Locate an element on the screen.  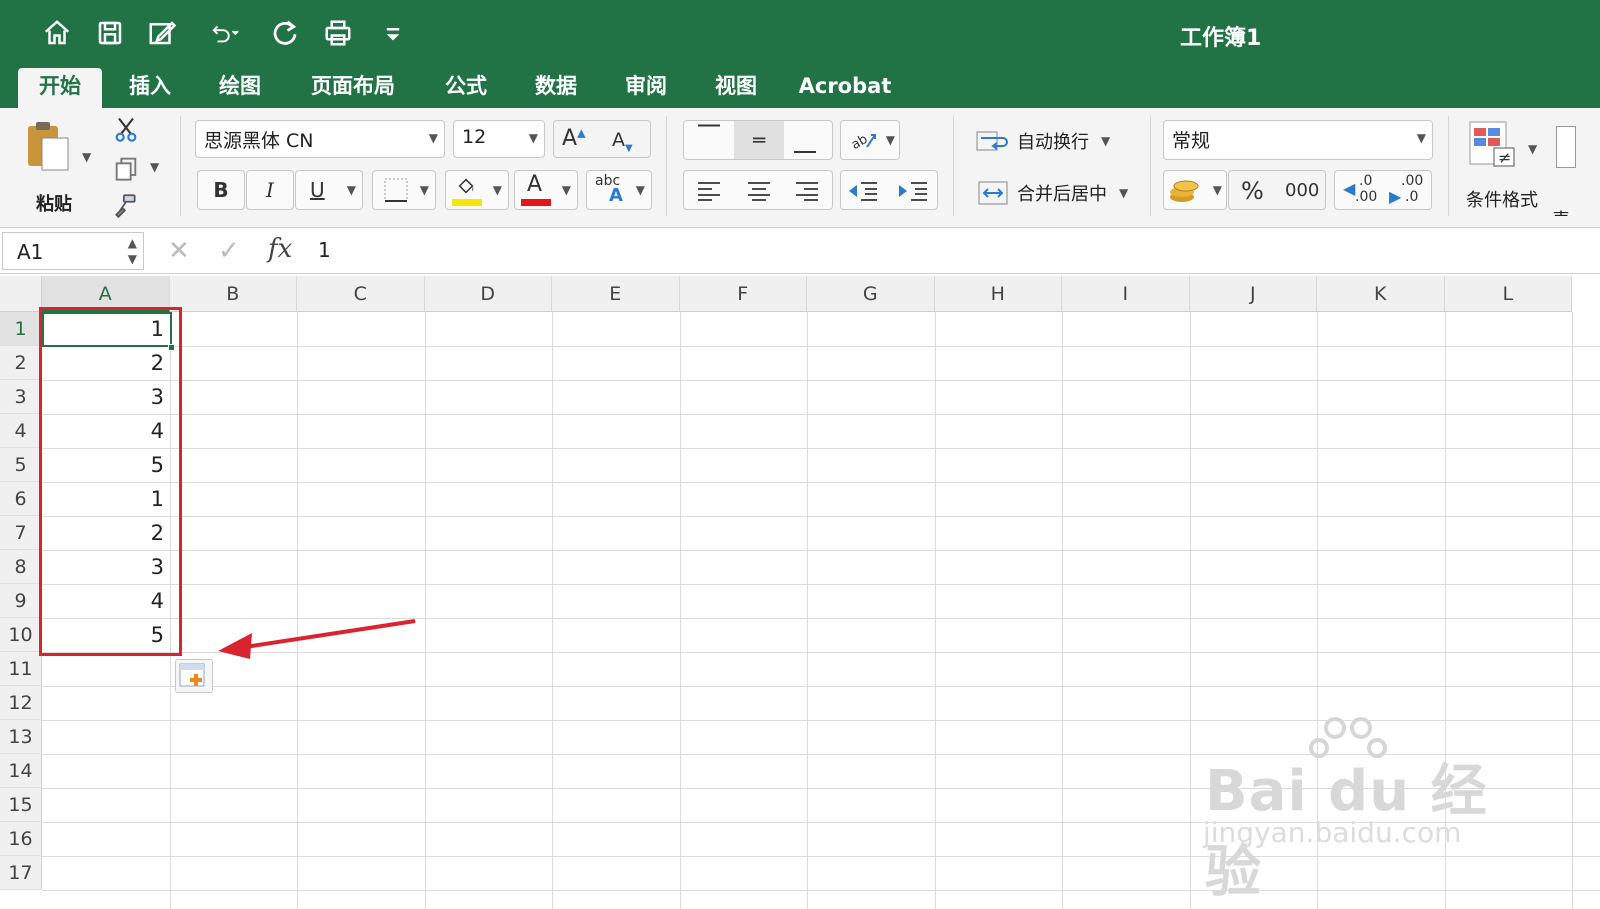
row-header-14: 14 is located at coordinates (21, 771).